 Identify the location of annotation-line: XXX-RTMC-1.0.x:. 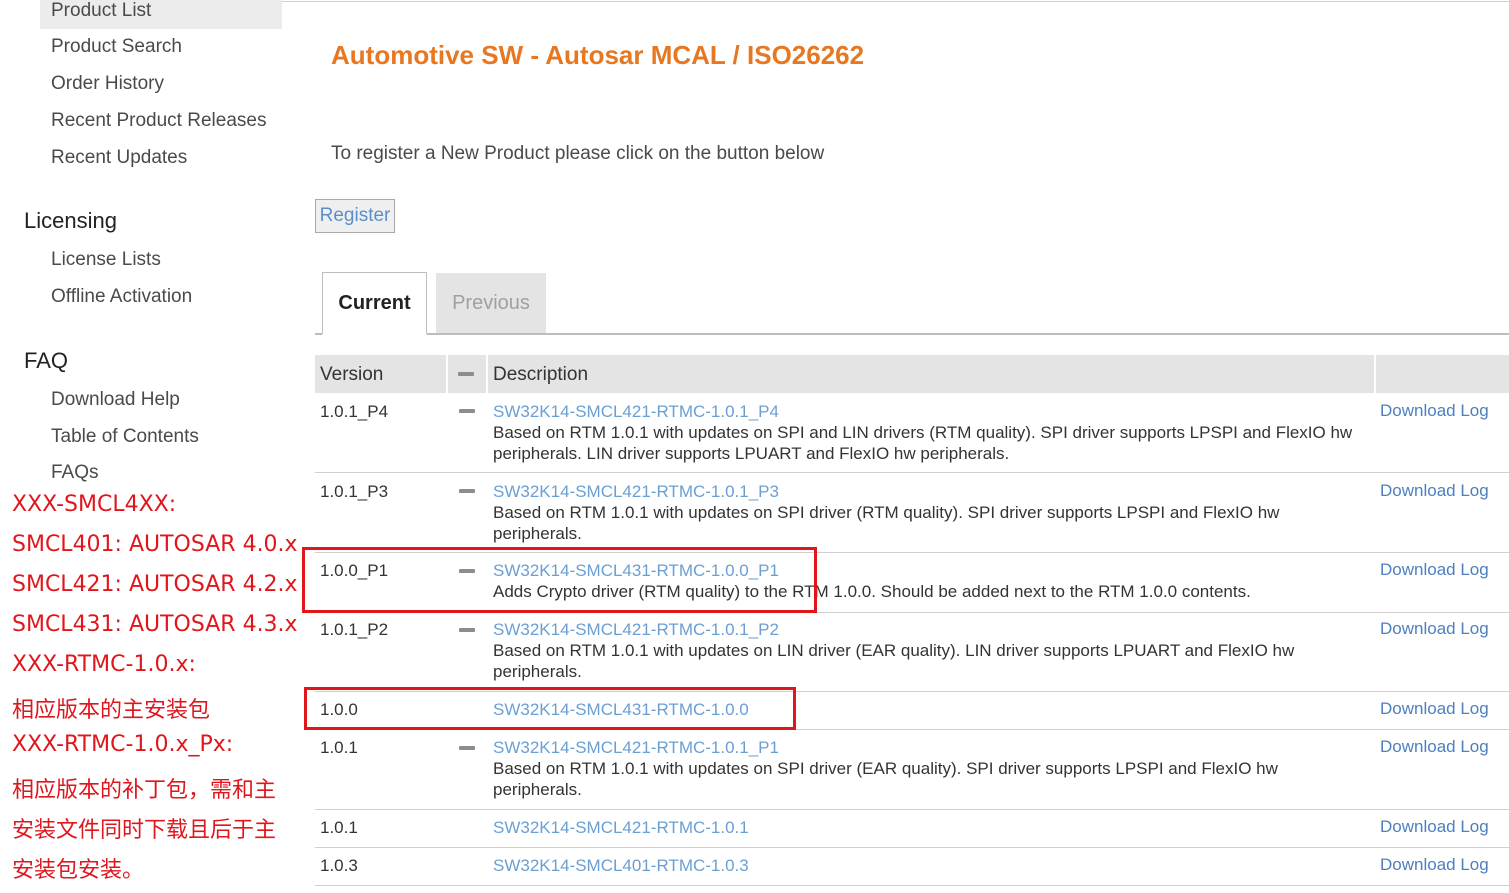
(104, 664).